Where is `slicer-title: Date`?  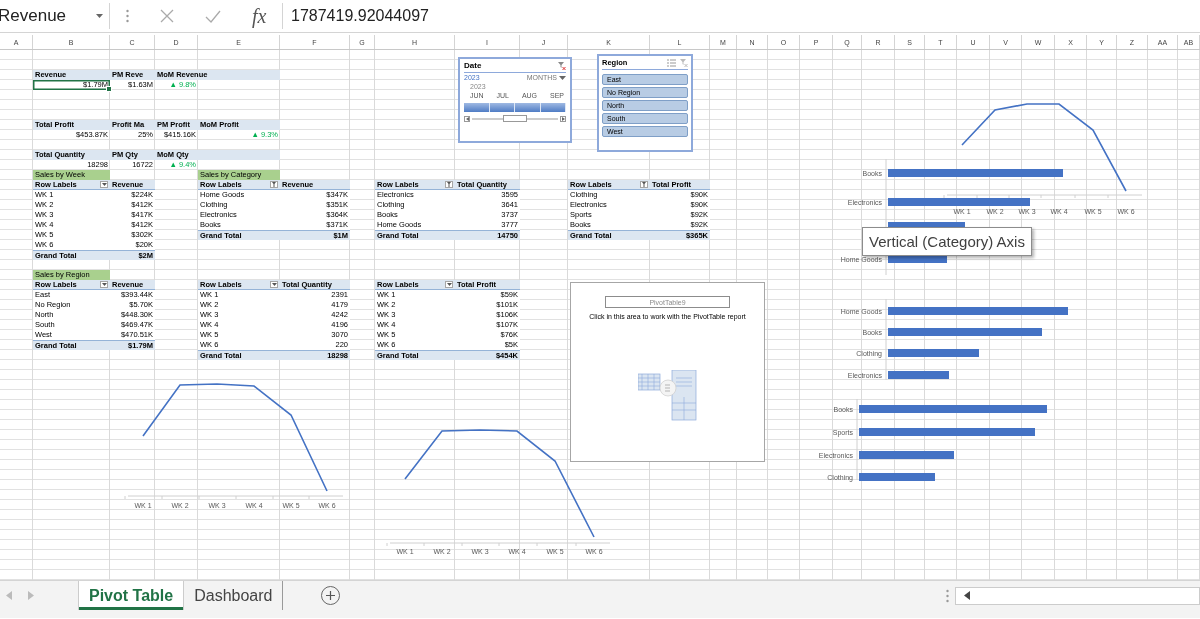 slicer-title: Date is located at coordinates (473, 66).